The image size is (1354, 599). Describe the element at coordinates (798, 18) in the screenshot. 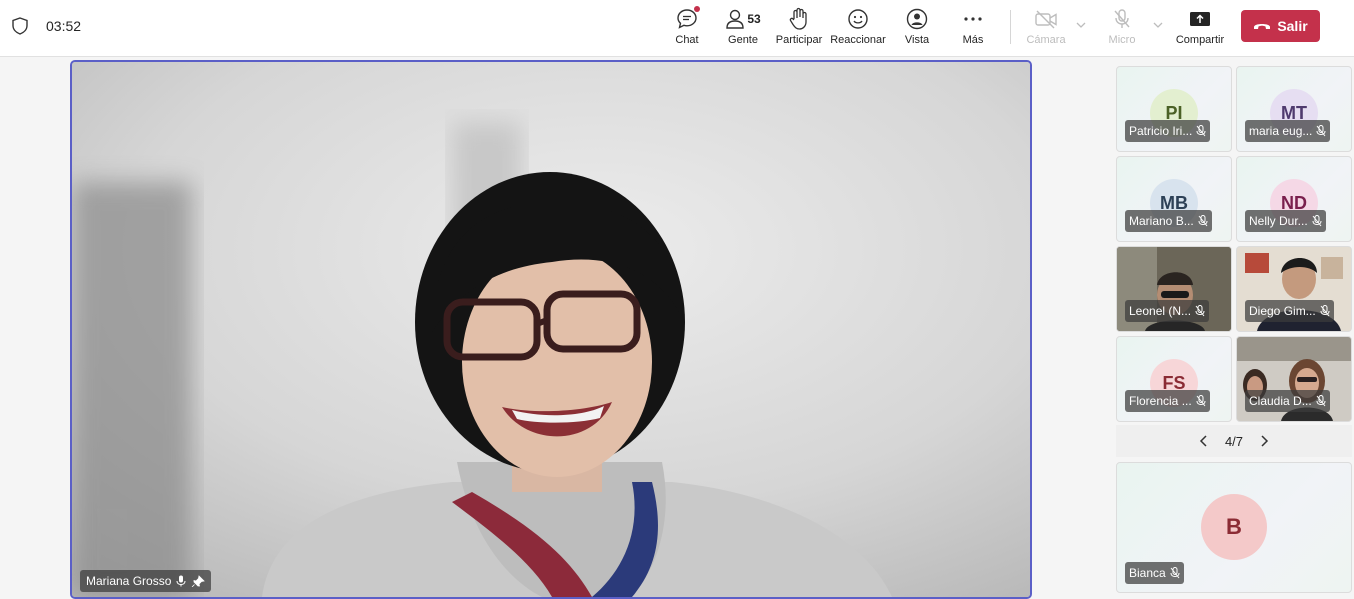

I see `hand-icon` at that location.